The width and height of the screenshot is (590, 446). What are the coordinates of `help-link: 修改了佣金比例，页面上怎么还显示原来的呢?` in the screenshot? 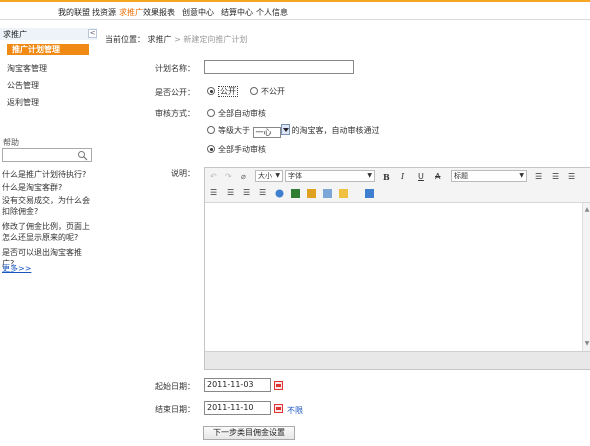 It's located at (48, 232).